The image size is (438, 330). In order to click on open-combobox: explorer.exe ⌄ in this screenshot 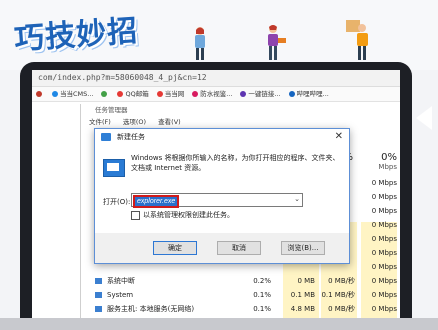, I will do `click(217, 200)`.